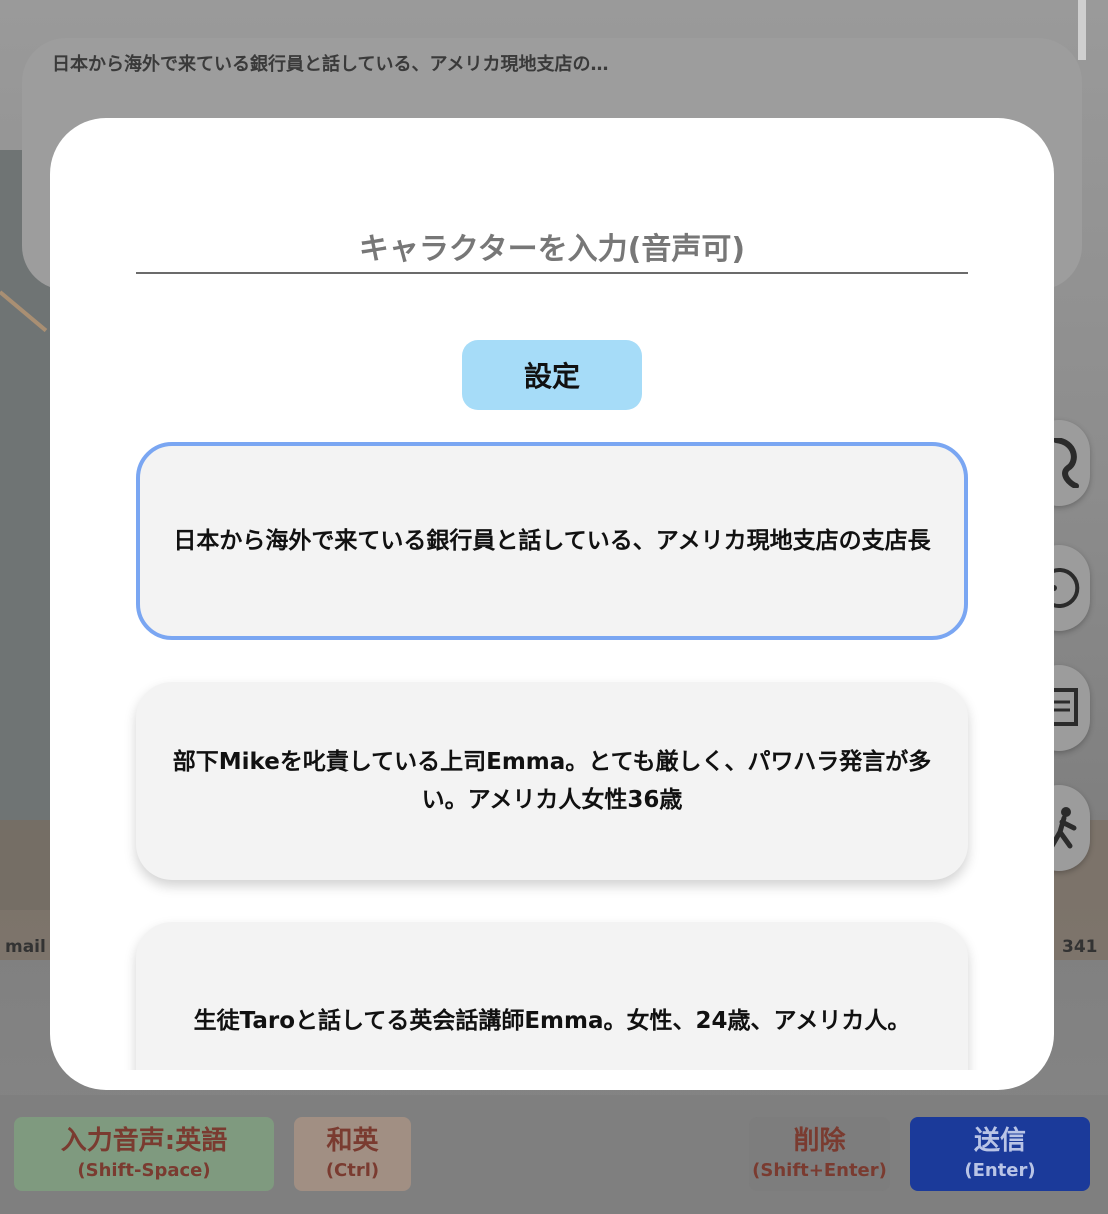 Image resolution: width=1108 pixels, height=1214 pixels. What do you see at coordinates (1082, 30) in the screenshot?
I see `background-pole` at bounding box center [1082, 30].